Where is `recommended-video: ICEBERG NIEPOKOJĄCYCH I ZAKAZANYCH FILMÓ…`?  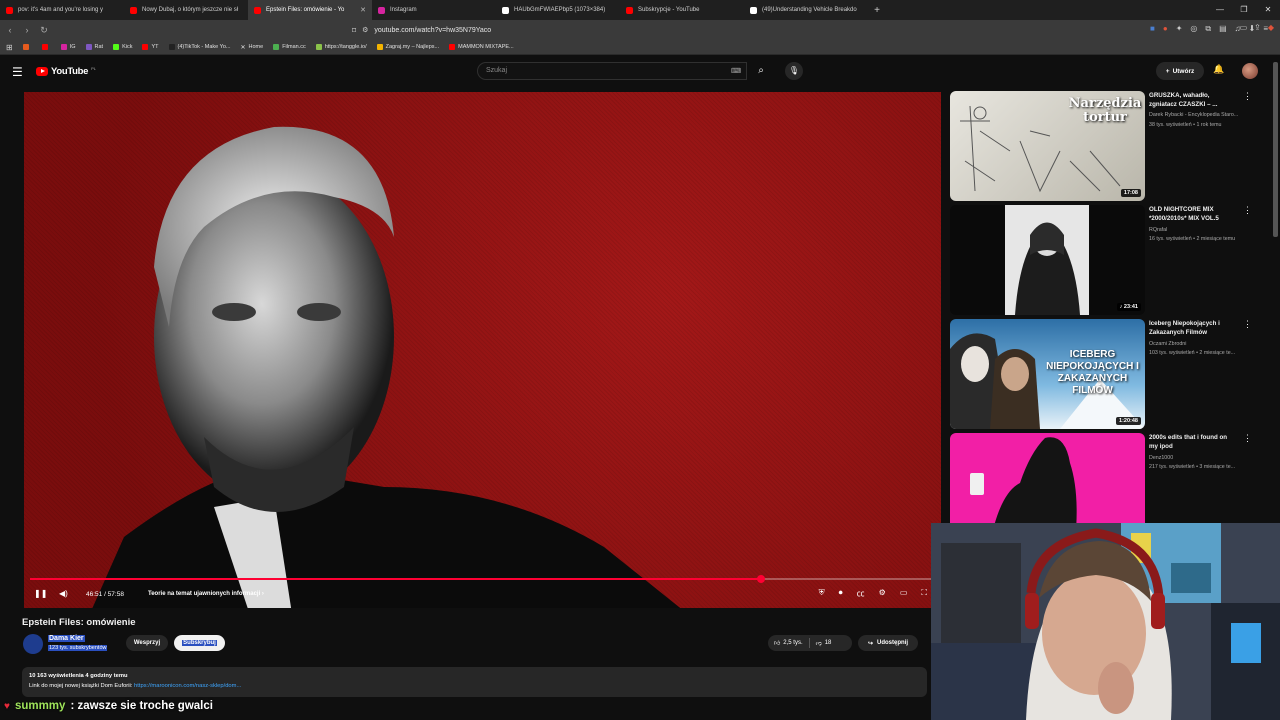
recommended-video: ICEBERG NIEPOKOJĄCYCH I ZAKAZANYCH FILMÓ… is located at coordinates (1105, 374).